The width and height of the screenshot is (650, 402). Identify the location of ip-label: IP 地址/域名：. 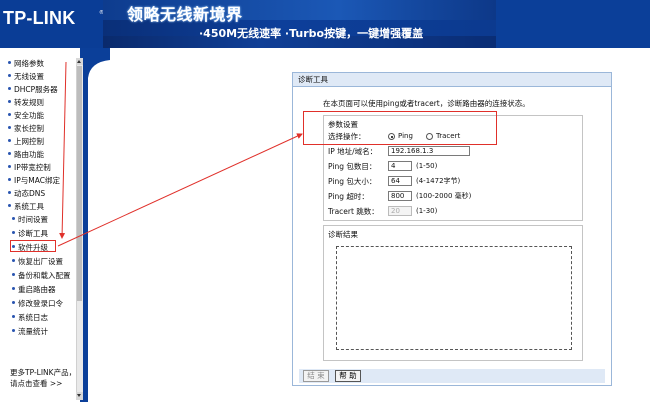
(353, 151).